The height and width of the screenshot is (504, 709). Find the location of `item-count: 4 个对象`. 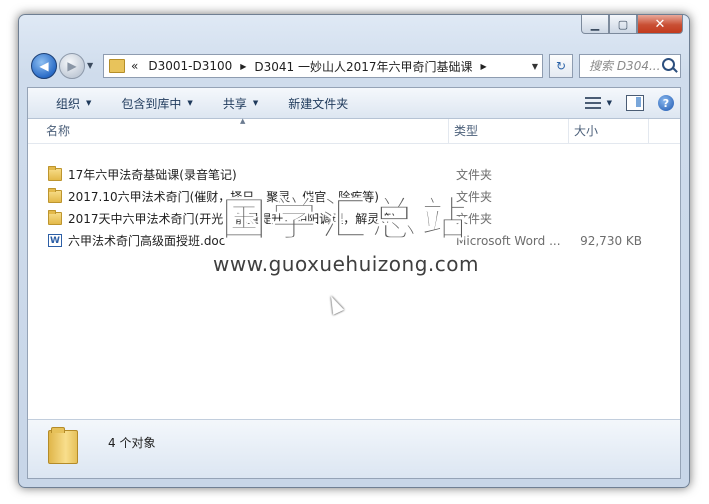

item-count: 4 个对象 is located at coordinates (132, 443).